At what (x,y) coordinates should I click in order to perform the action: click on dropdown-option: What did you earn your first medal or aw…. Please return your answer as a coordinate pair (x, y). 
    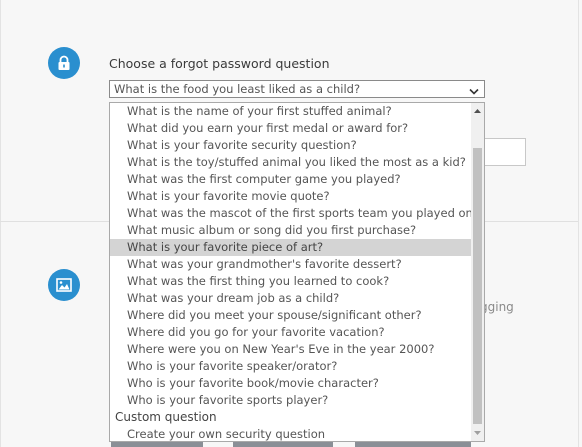
    Looking at the image, I should click on (291, 128).